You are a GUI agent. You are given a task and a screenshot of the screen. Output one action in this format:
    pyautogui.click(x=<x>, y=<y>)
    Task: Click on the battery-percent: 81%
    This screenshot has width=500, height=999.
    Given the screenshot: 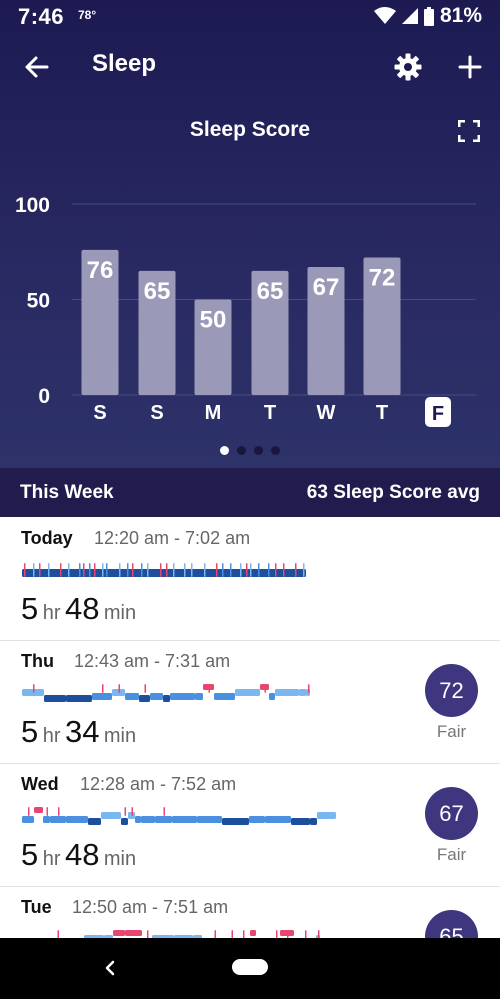 What is the action you would take?
    pyautogui.click(x=460, y=15)
    